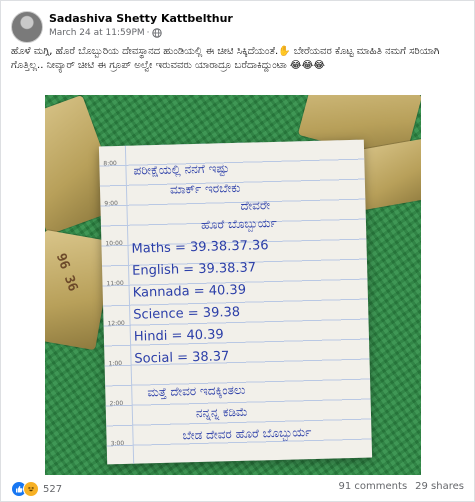  I want to click on time-mark: 3:00, so click(117, 443).